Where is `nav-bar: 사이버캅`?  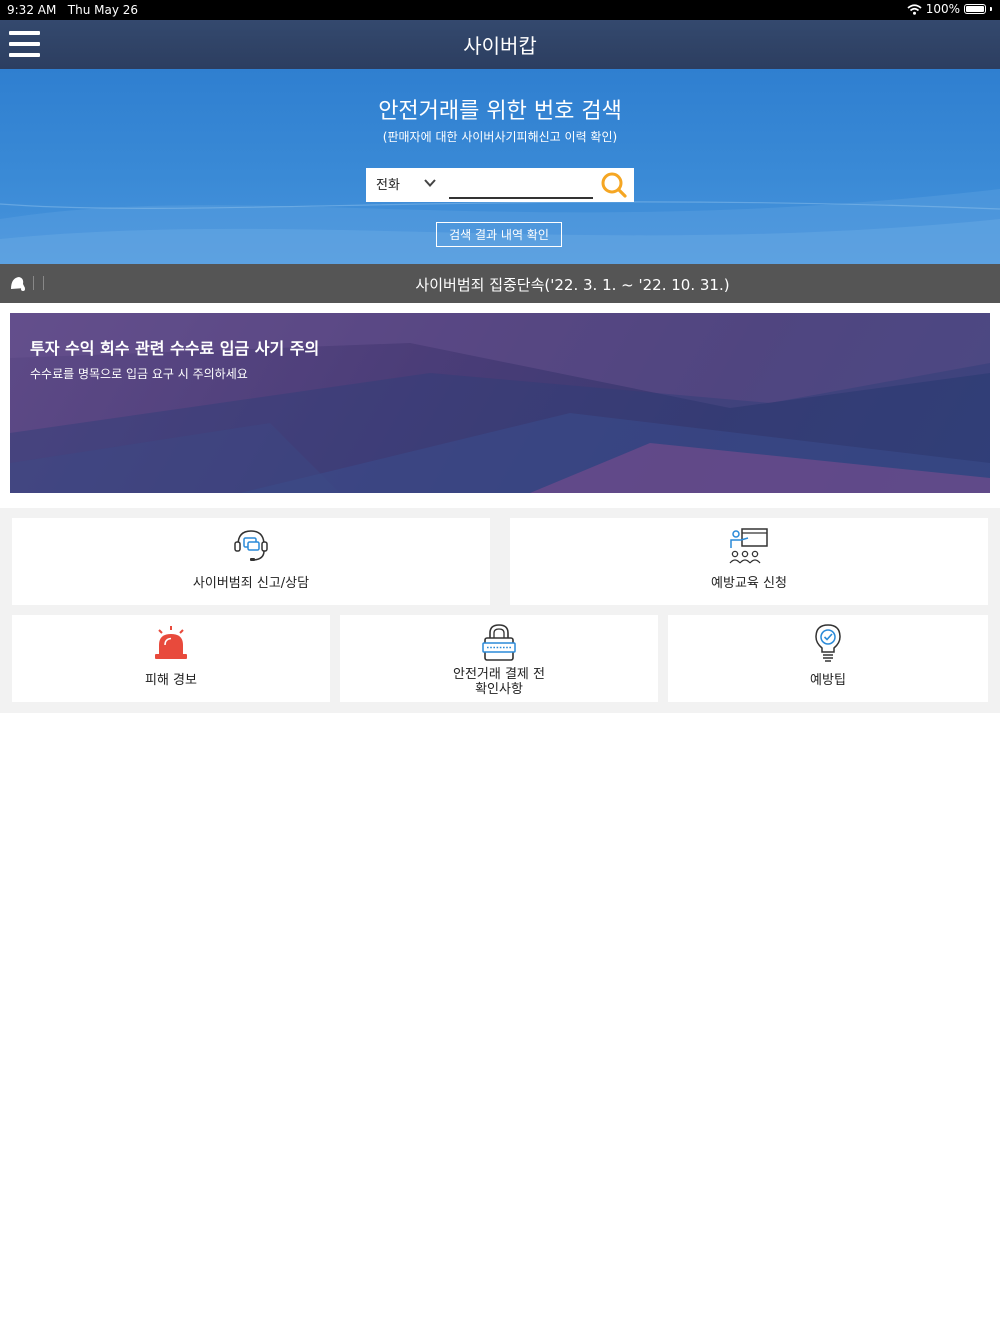 nav-bar: 사이버캅 is located at coordinates (500, 44).